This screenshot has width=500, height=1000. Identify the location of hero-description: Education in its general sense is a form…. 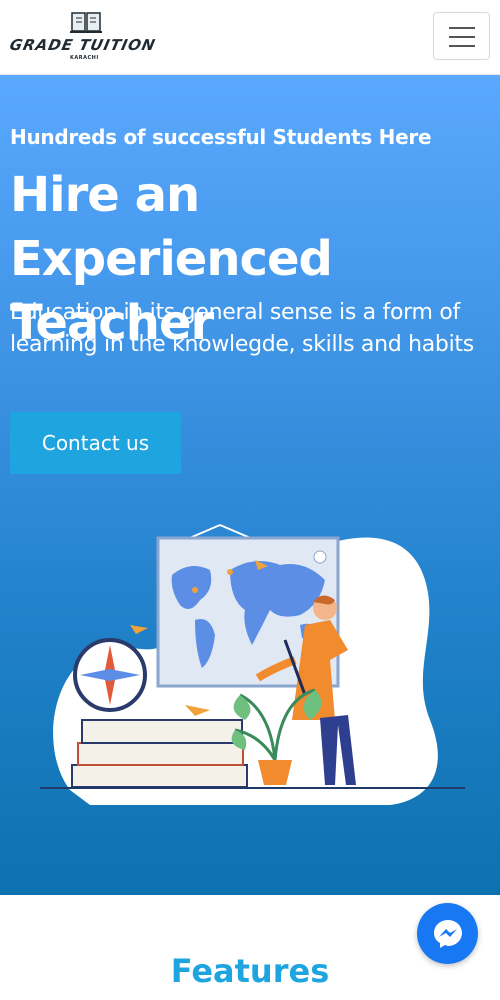
(242, 328).